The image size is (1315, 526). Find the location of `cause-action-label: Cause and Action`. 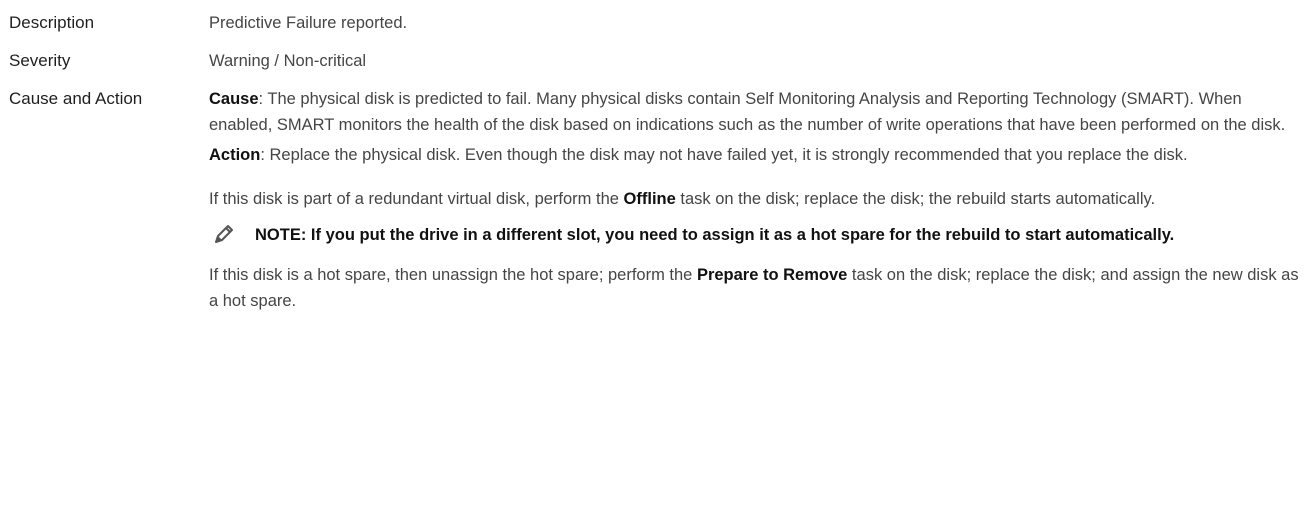

cause-action-label: Cause and Action is located at coordinates (76, 98).